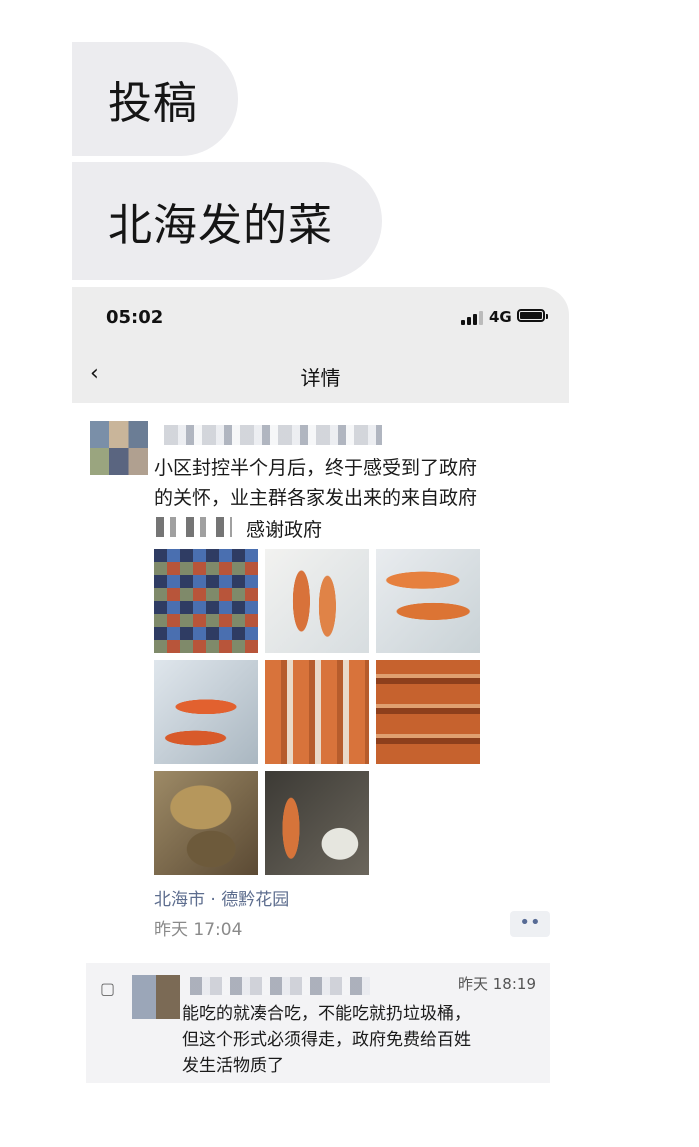 The height and width of the screenshot is (1147, 699). I want to click on comment-text-line: 能吃的就凑合吃，不能吃就扔垃圾桶，, so click(326, 1014).